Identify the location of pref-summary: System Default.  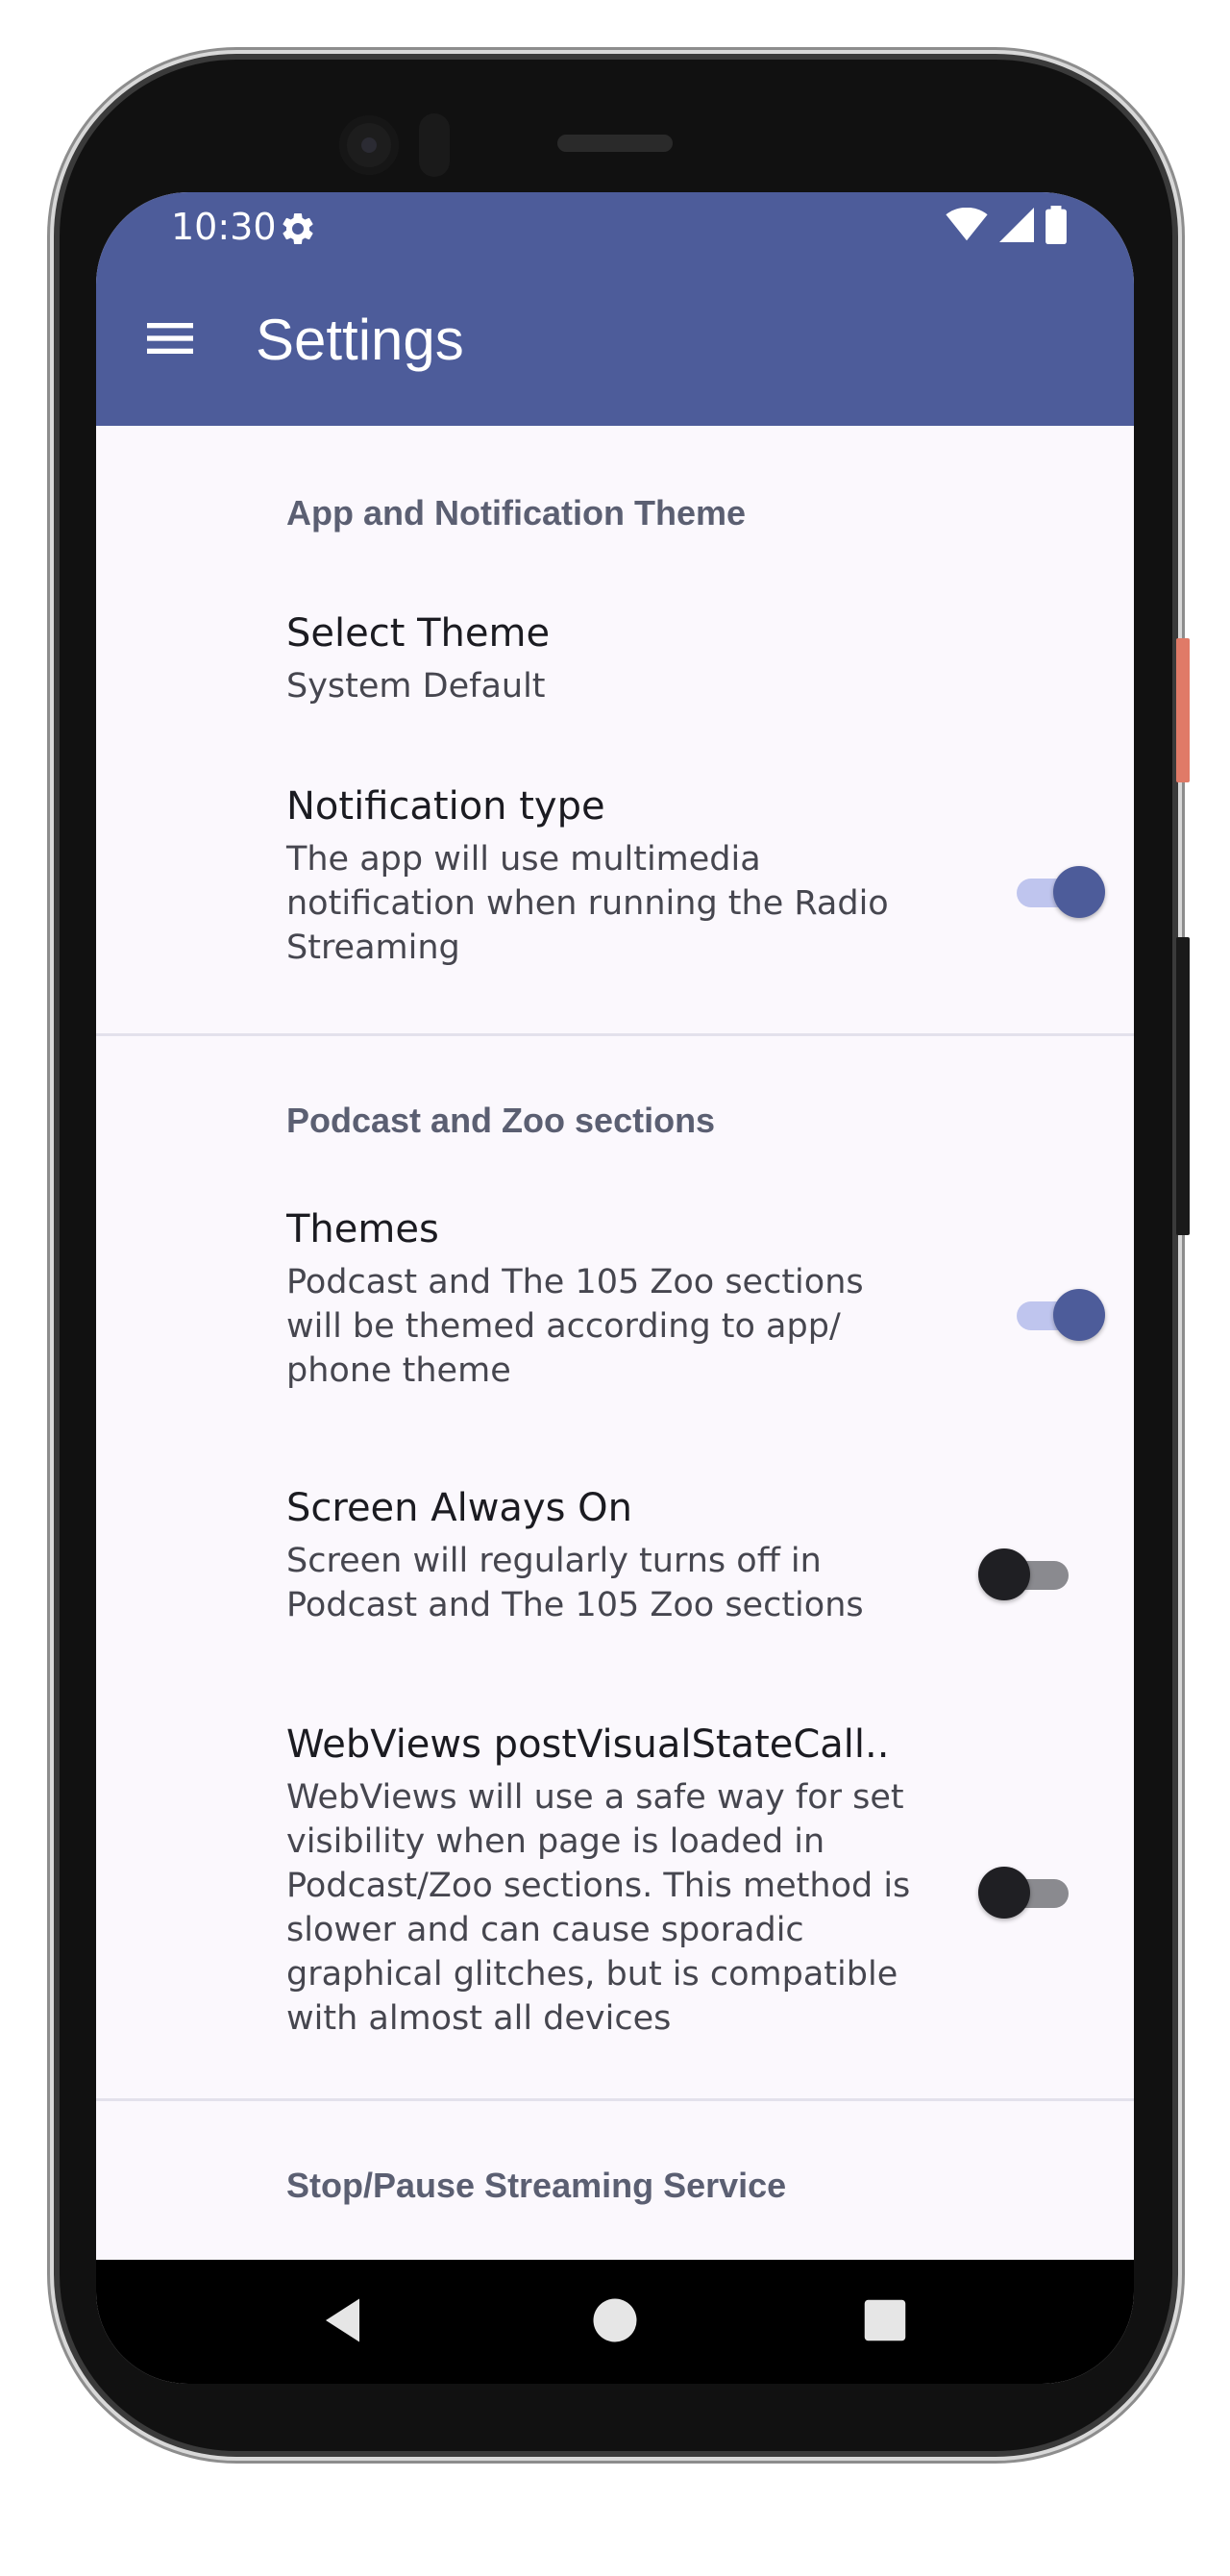
(416, 686).